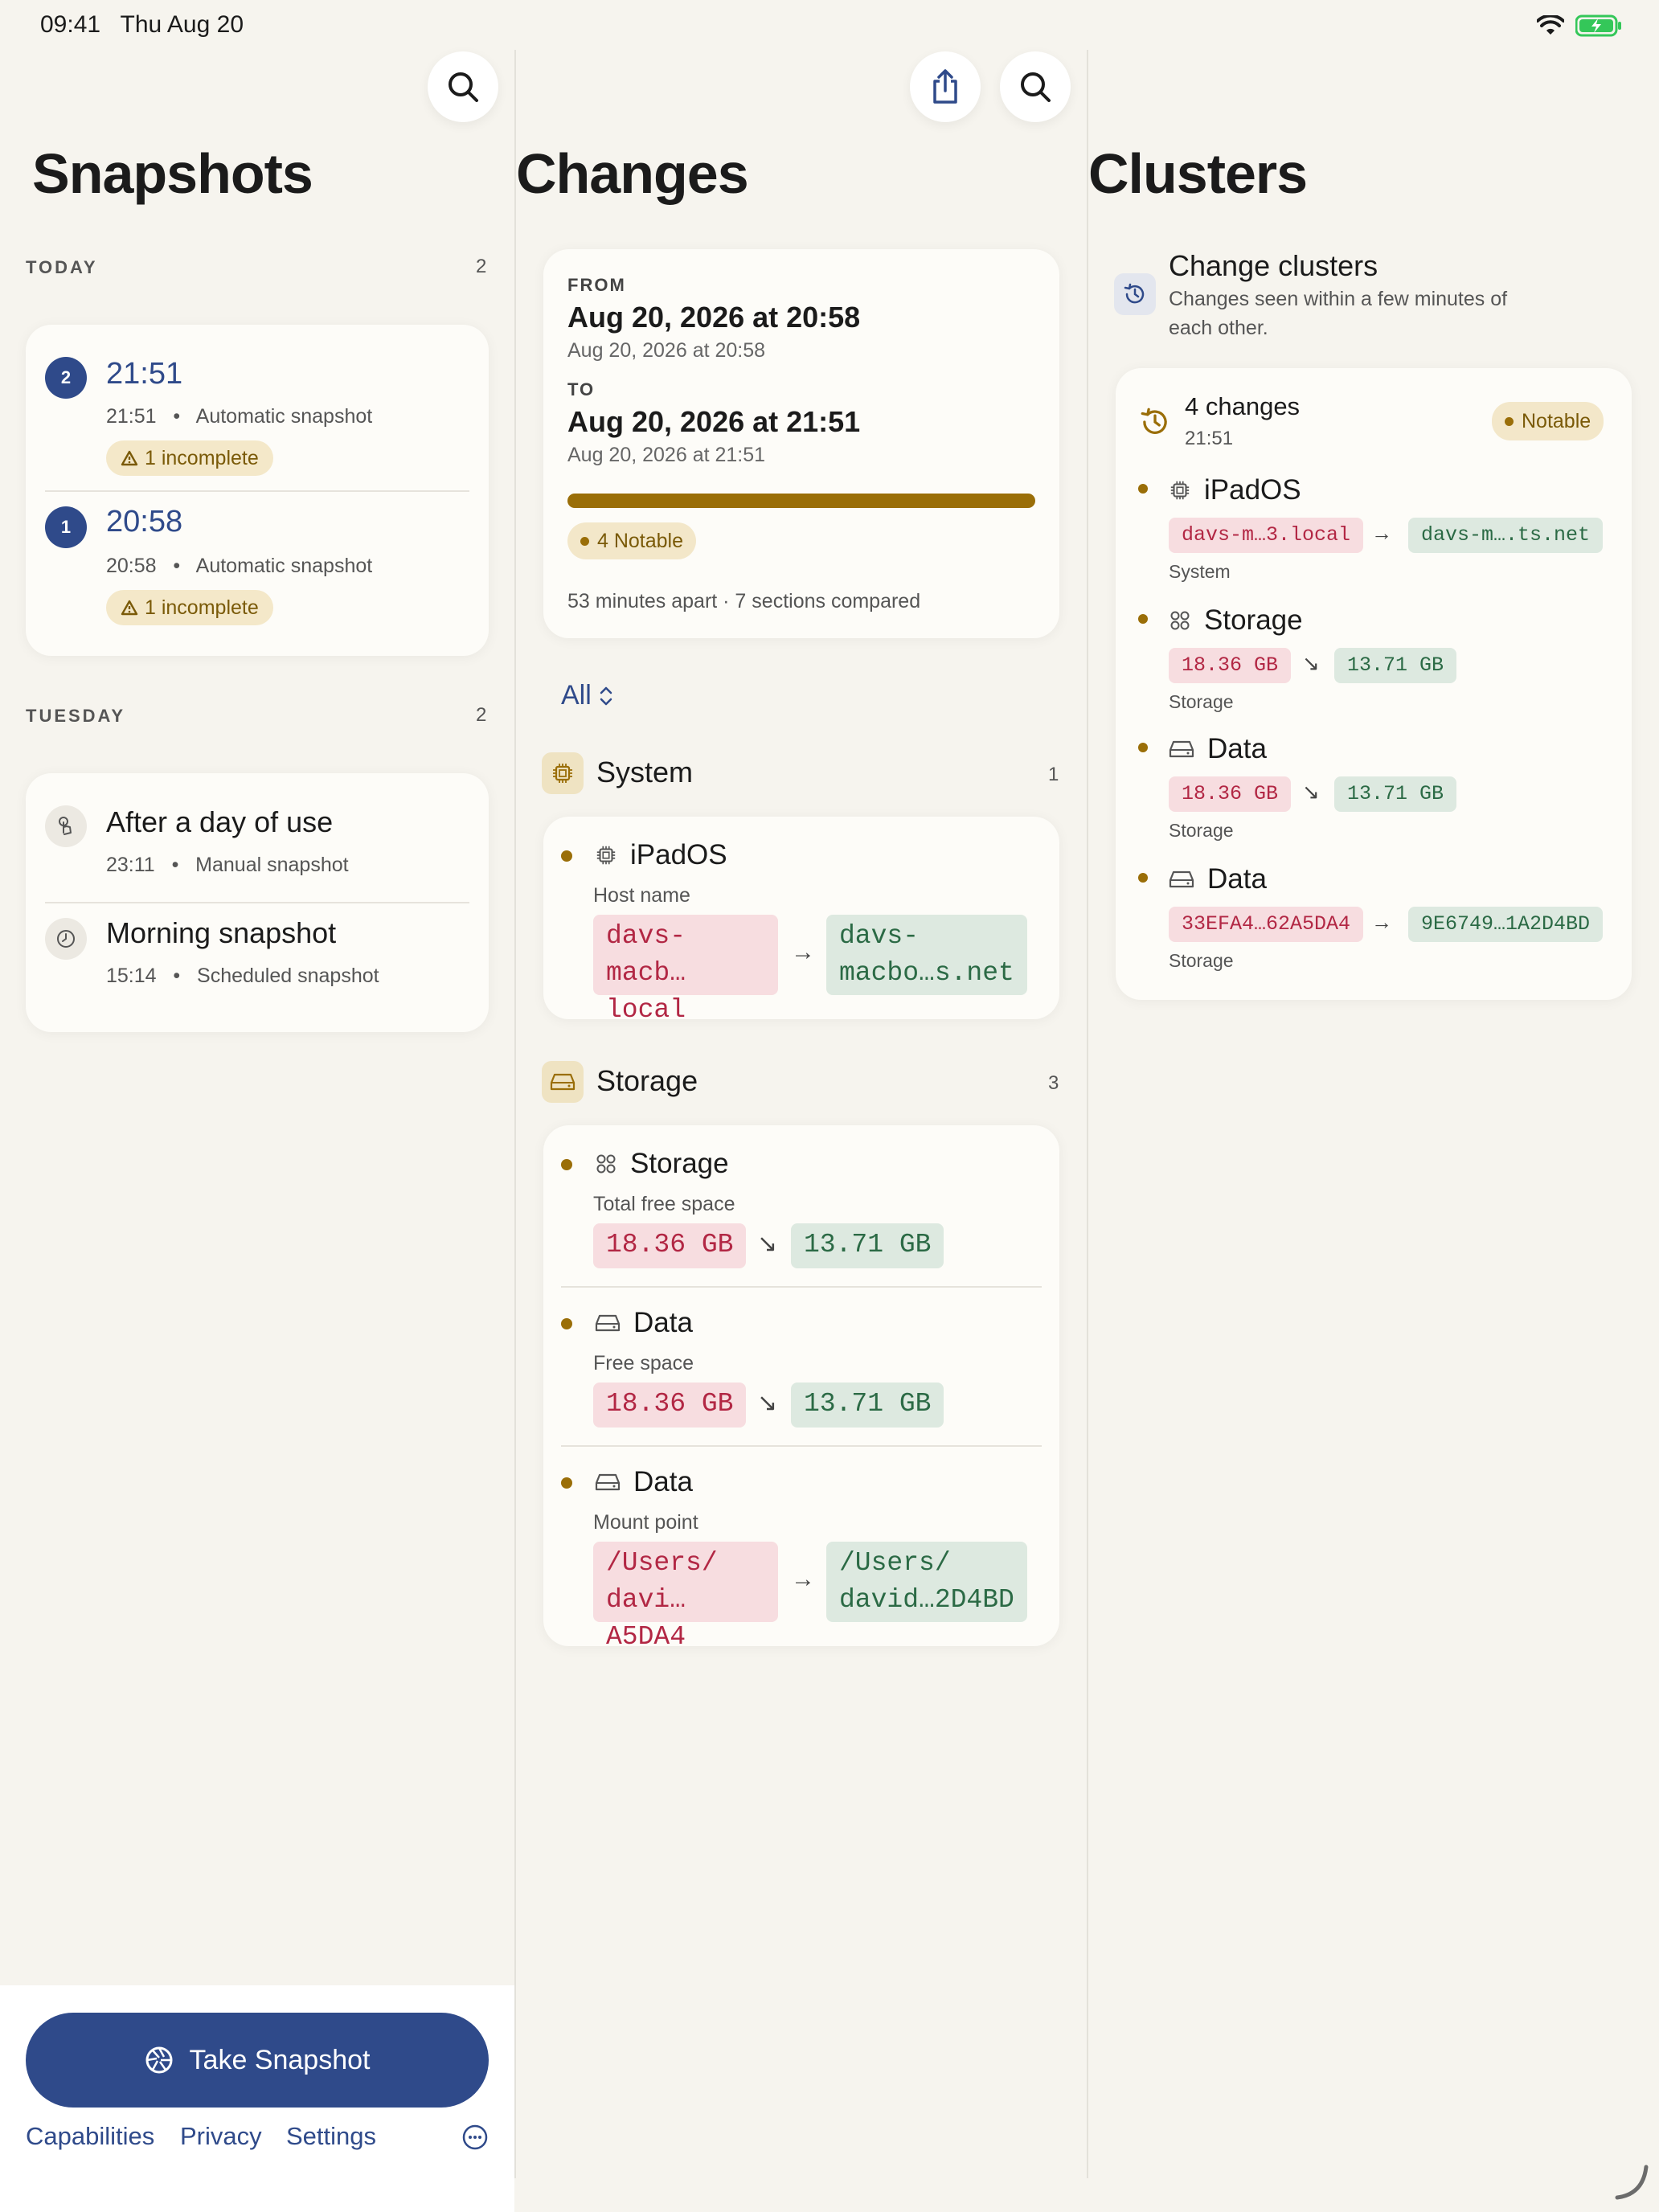 The height and width of the screenshot is (2212, 1659). What do you see at coordinates (670, 1405) in the screenshot?
I see `old-value: 18.36 GB` at bounding box center [670, 1405].